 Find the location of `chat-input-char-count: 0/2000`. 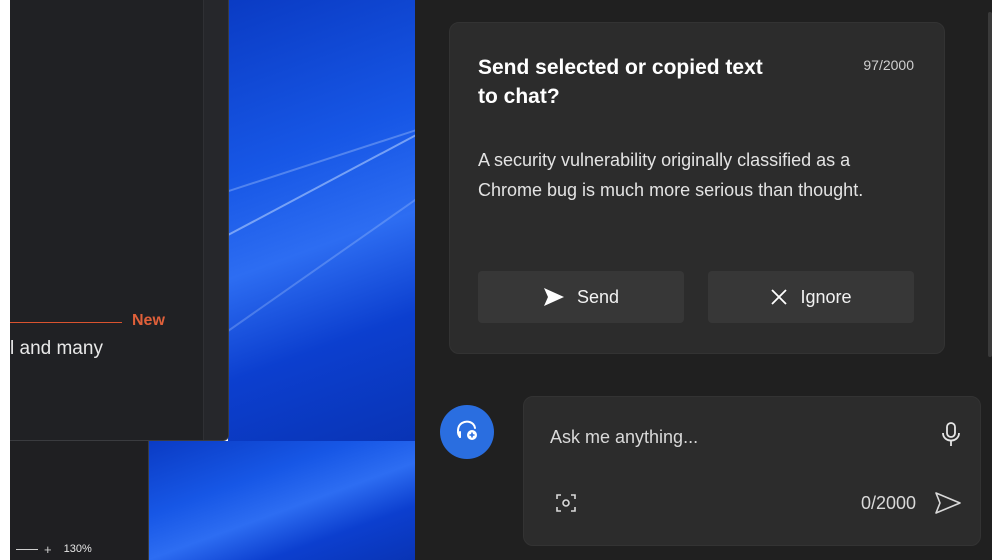

chat-input-char-count: 0/2000 is located at coordinates (888, 503).